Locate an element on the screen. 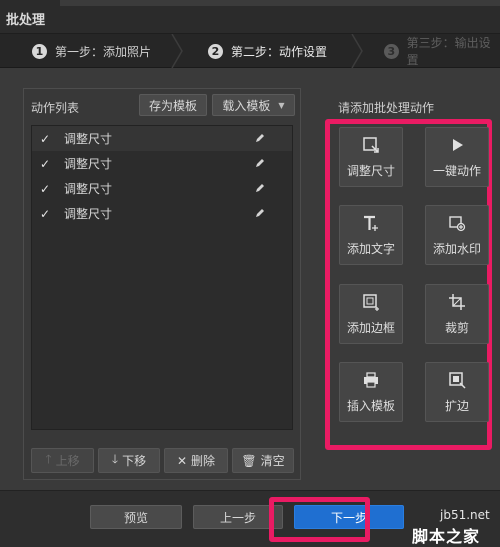 This screenshot has height=547, width=500. action-border-button: 添加边框 is located at coordinates (371, 314).